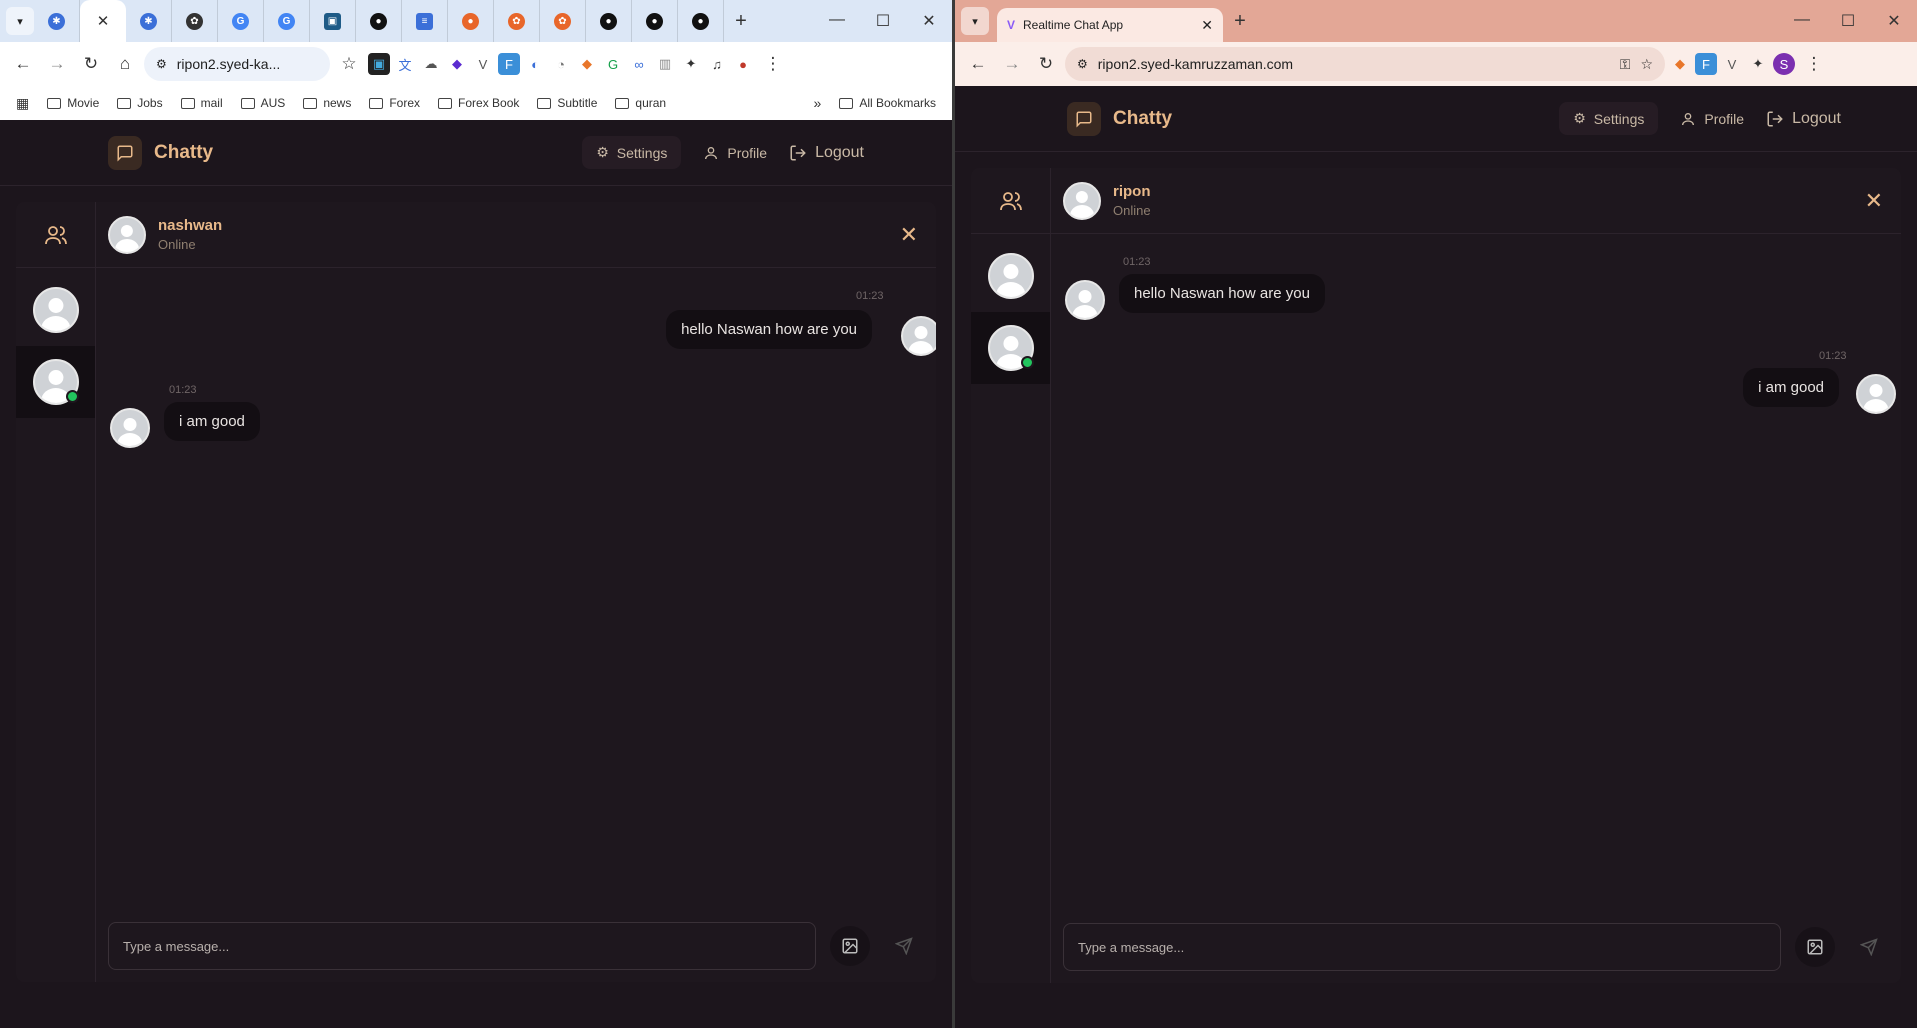  Describe the element at coordinates (337, 103) in the screenshot. I see `bookmark-label: news` at that location.